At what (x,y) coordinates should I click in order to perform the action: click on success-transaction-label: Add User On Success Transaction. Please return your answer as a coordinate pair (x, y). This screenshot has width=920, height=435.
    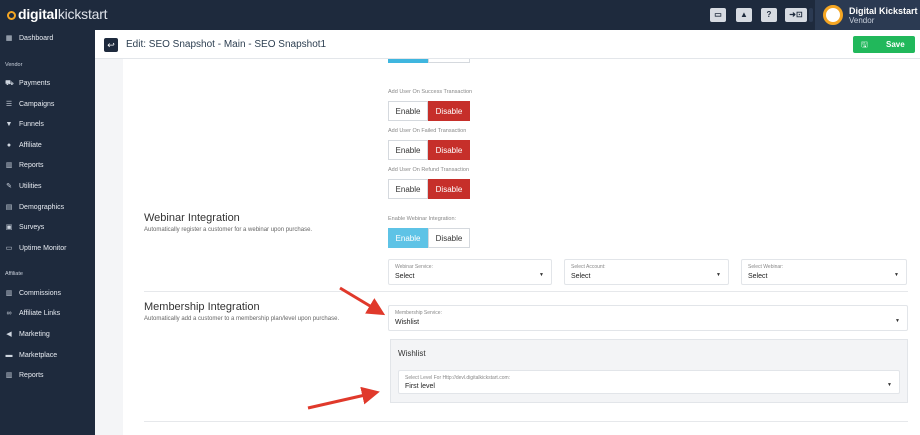
    Looking at the image, I should click on (430, 92).